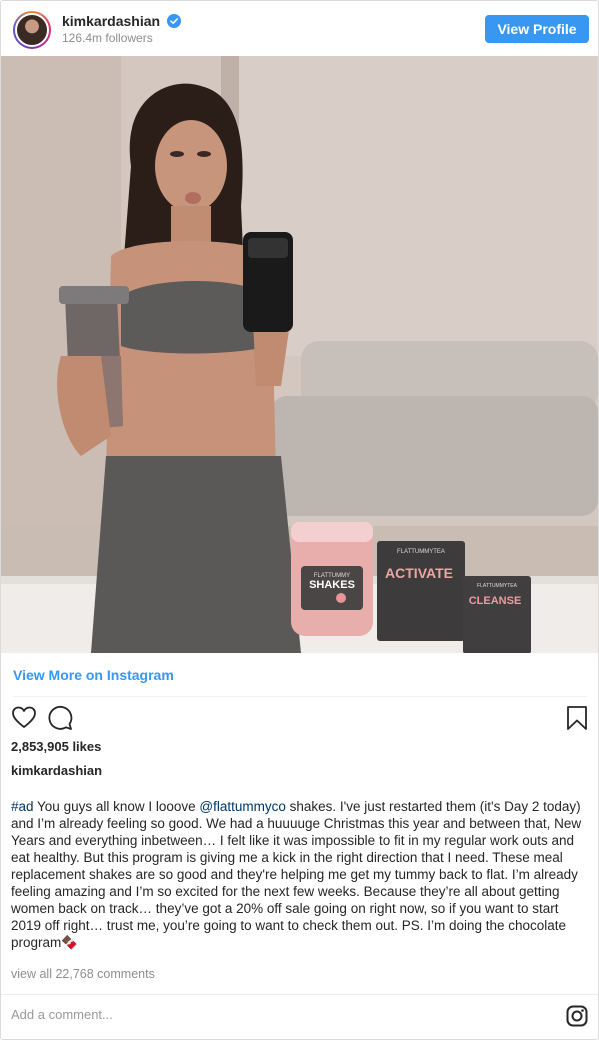  I want to click on instagram-icon, so click(577, 1016).